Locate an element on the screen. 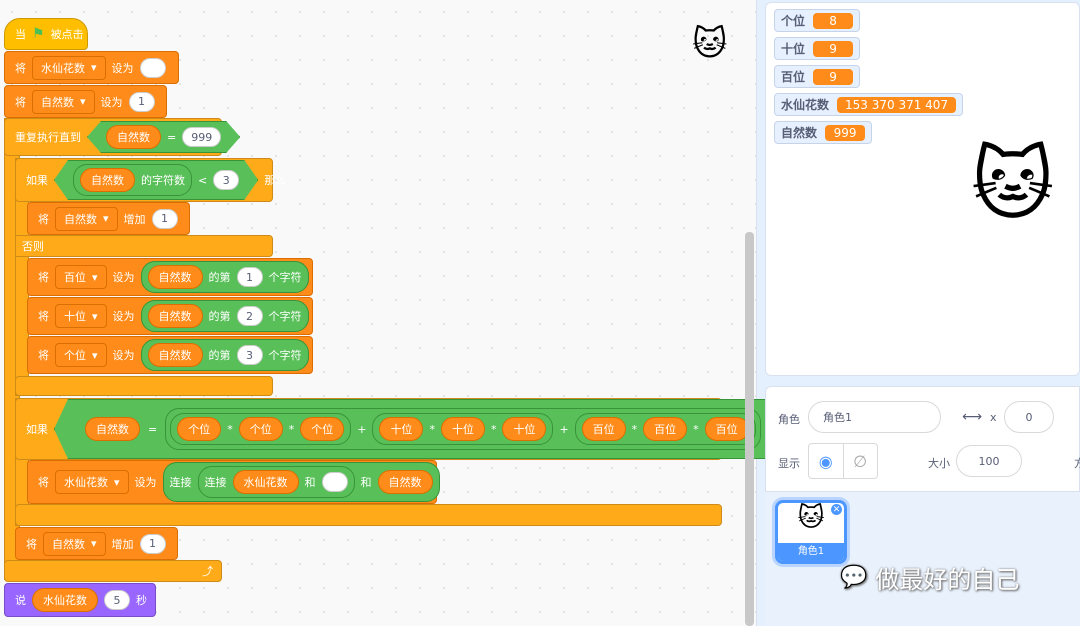 The width and height of the screenshot is (1080, 626). variable-dropdown: 个位 ▾ is located at coordinates (81, 355).